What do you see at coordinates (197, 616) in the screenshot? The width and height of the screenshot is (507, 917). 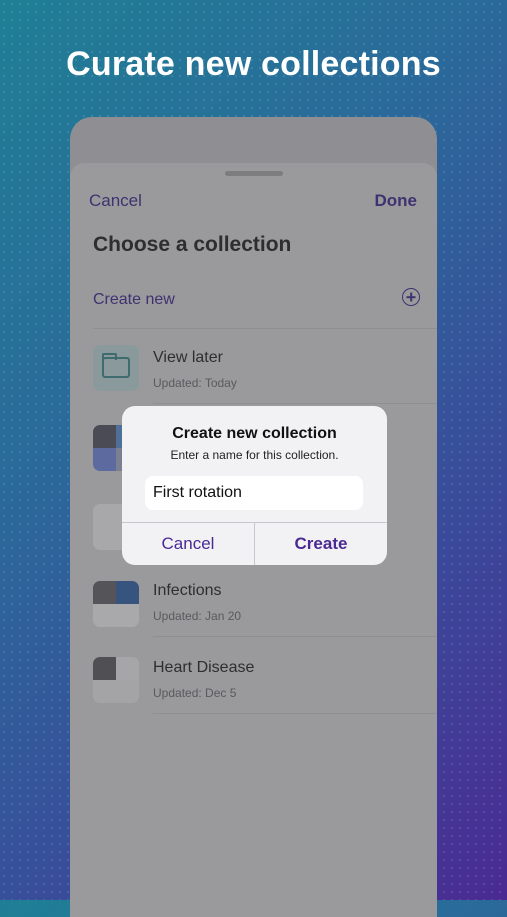 I see `collection-updated: Updated: Jan 20` at bounding box center [197, 616].